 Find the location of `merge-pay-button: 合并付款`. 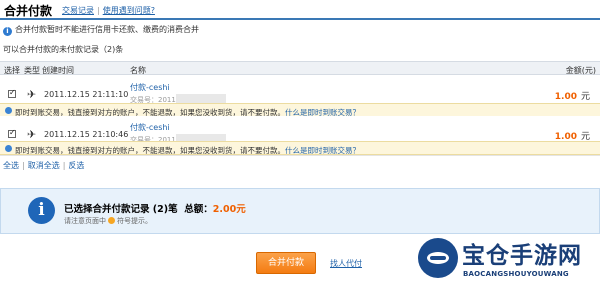

merge-pay-button: 合并付款 is located at coordinates (286, 263).